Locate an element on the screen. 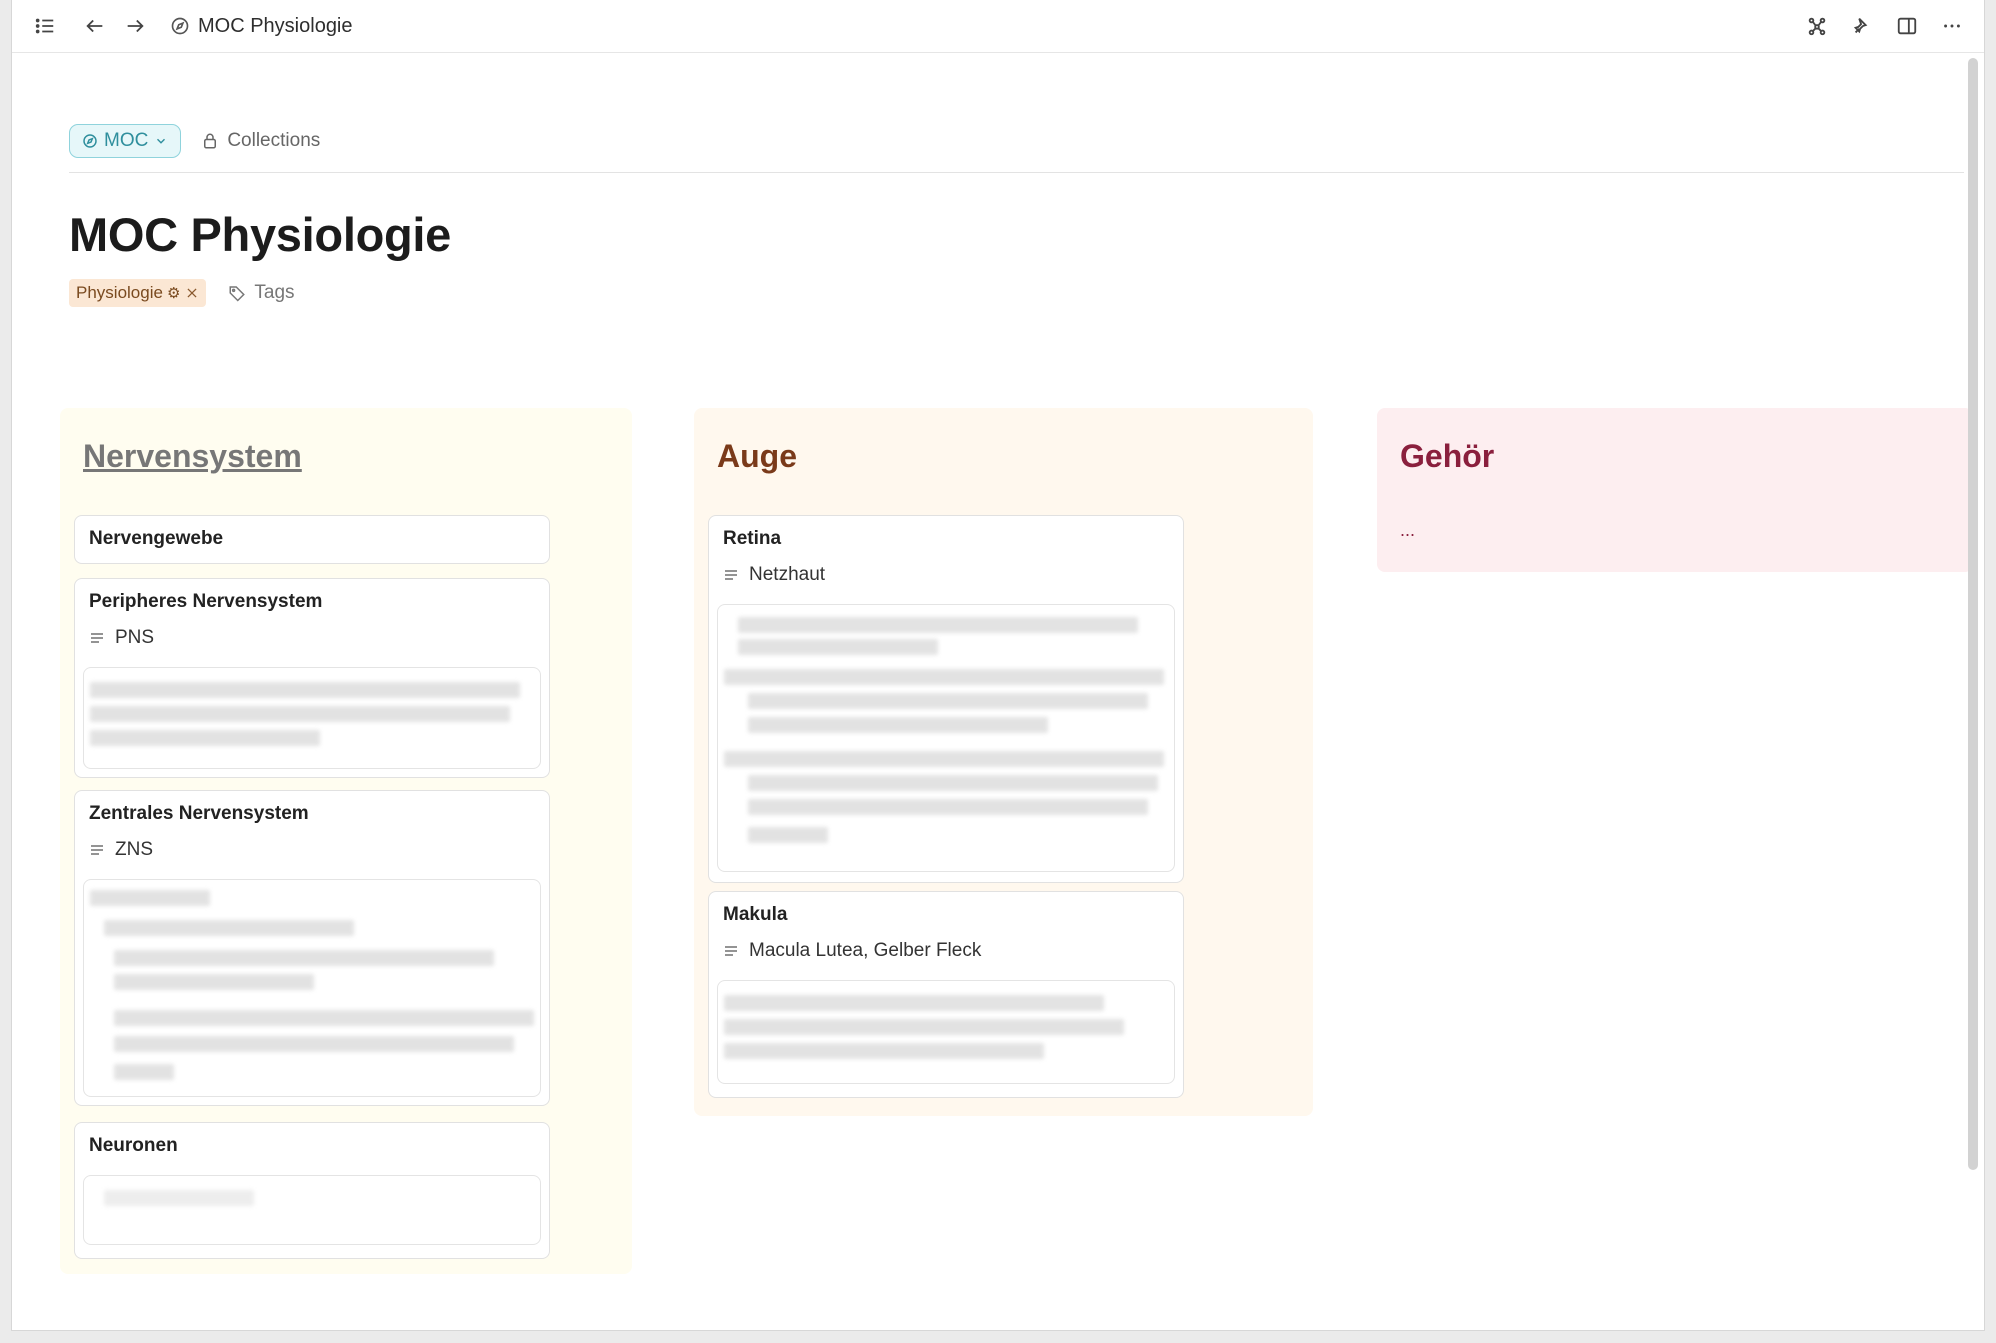 This screenshot has width=1996, height=1343. pin-icon is located at coordinates (1862, 26).